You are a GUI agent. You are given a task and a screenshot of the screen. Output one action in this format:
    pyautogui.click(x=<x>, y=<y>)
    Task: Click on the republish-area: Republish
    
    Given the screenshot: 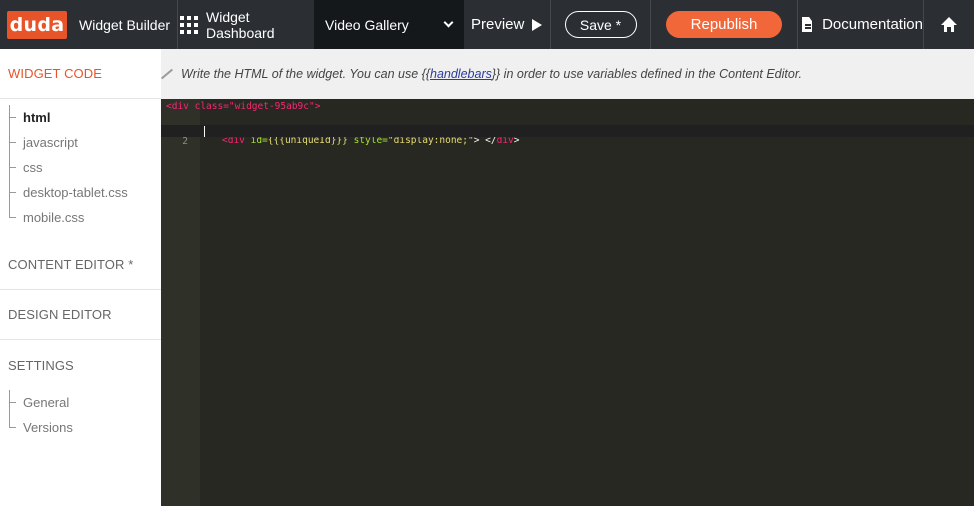 What is the action you would take?
    pyautogui.click(x=724, y=24)
    